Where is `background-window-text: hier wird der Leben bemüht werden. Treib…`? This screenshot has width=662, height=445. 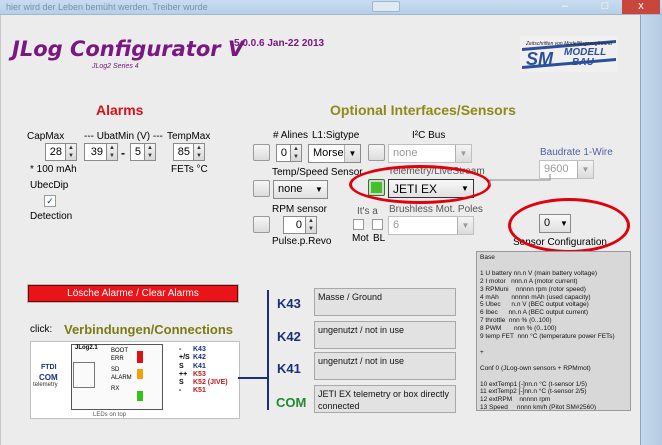 background-window-text: hier wird der Leben bemüht werden. Treib… is located at coordinates (107, 7).